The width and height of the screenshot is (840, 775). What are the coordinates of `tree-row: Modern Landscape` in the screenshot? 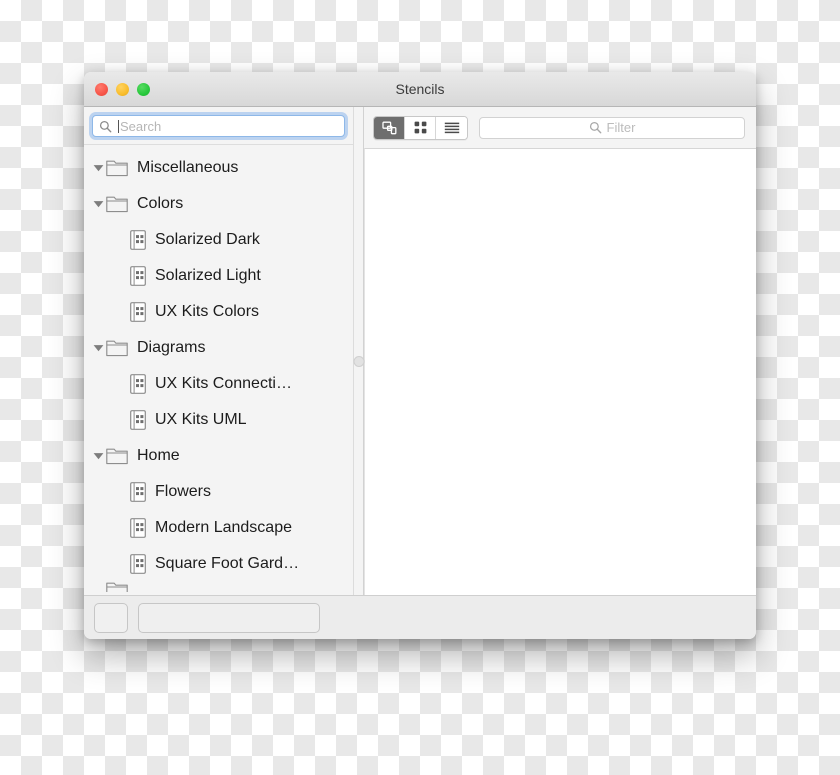 It's located at (218, 528).